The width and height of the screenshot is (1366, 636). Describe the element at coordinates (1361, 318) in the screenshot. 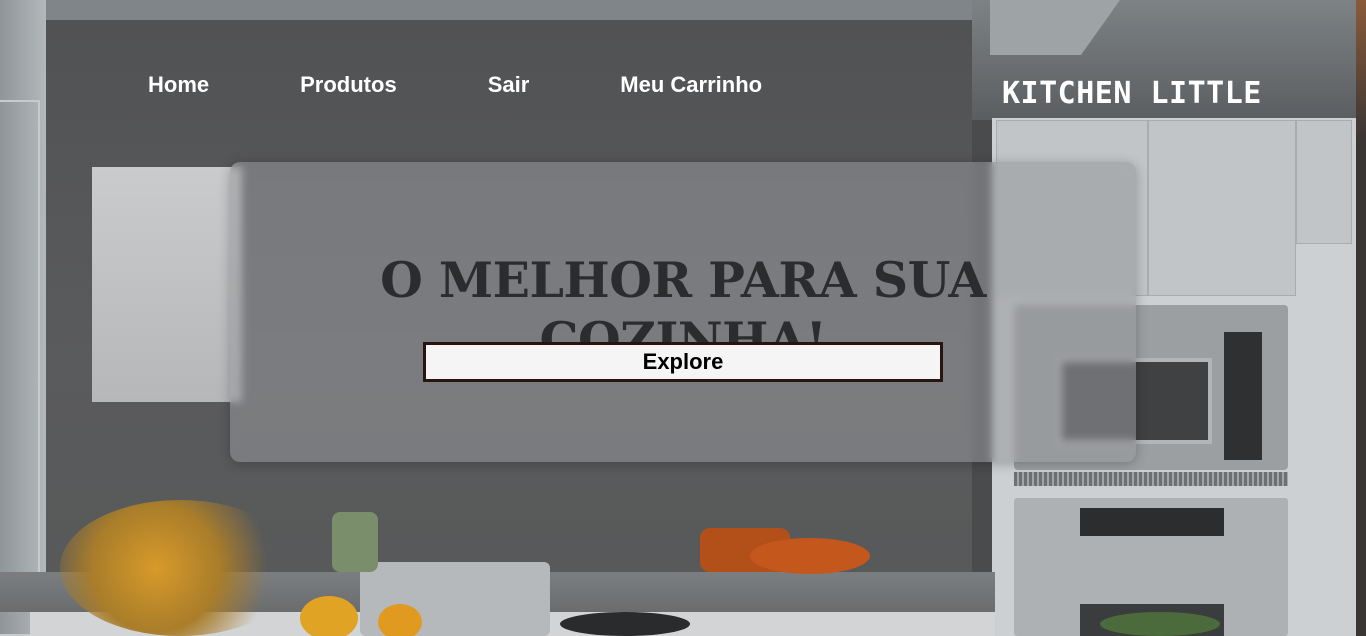

I see `bg-edge` at that location.